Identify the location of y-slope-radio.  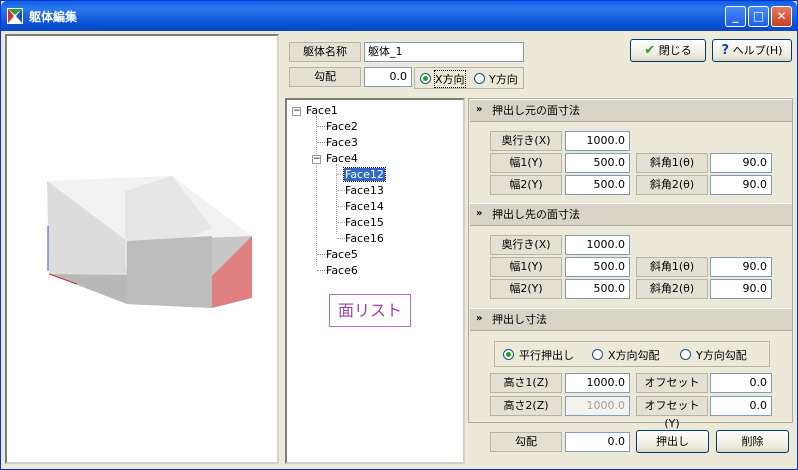
(685, 354).